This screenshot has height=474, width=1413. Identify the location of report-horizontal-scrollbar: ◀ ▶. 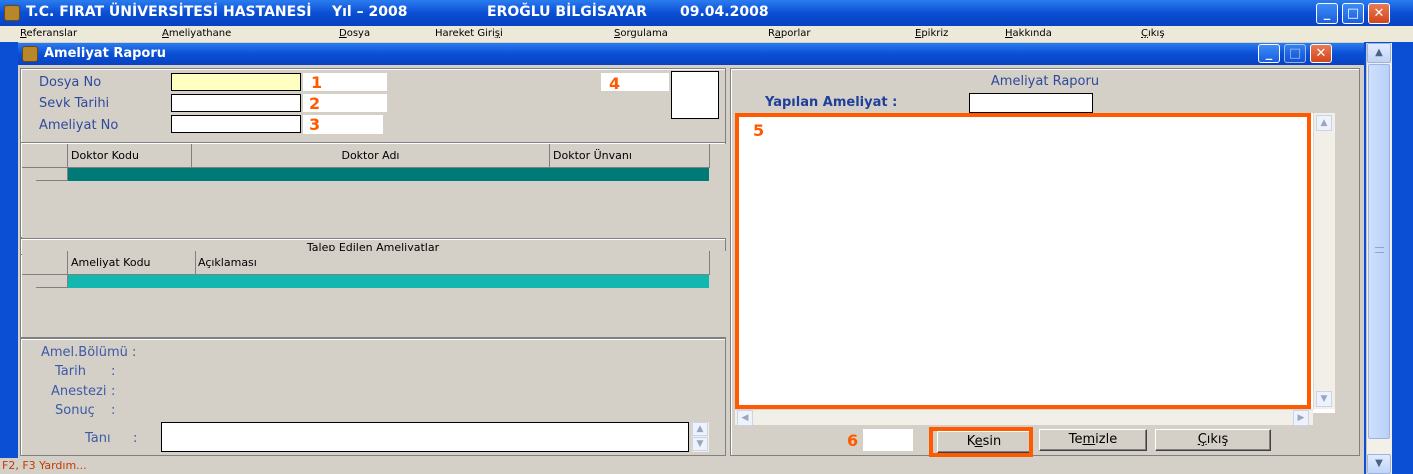
(1024, 417).